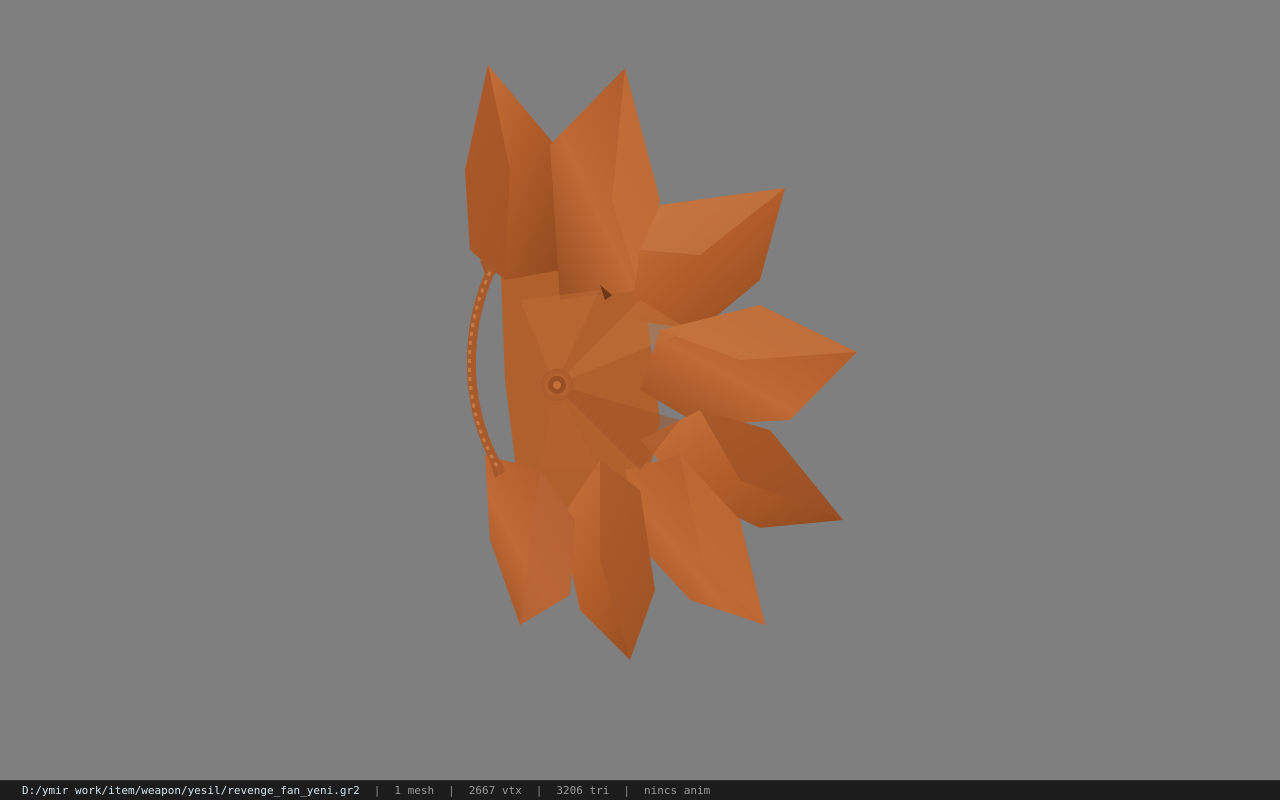 The image size is (1280, 800). What do you see at coordinates (583, 790) in the screenshot?
I see `triangle-count-label: 3206 tri` at bounding box center [583, 790].